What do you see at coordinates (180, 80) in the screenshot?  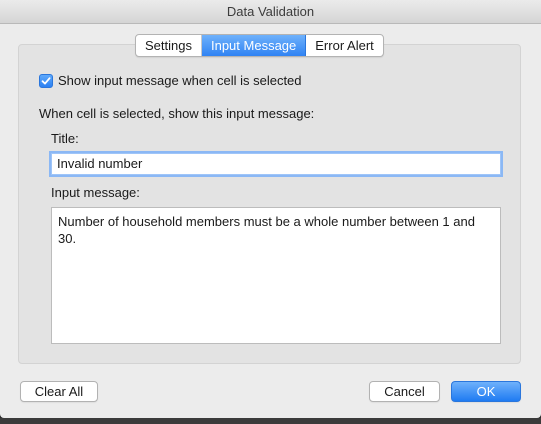 I see `show-message-label: Show input message when cell is selected` at bounding box center [180, 80].